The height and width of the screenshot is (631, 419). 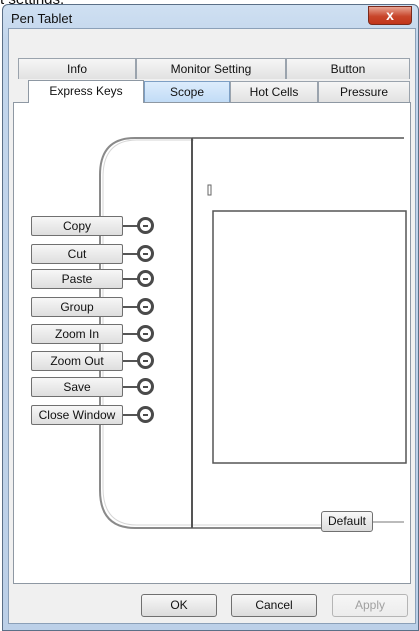 I want to click on express-key-paste: Paste, so click(x=77, y=279).